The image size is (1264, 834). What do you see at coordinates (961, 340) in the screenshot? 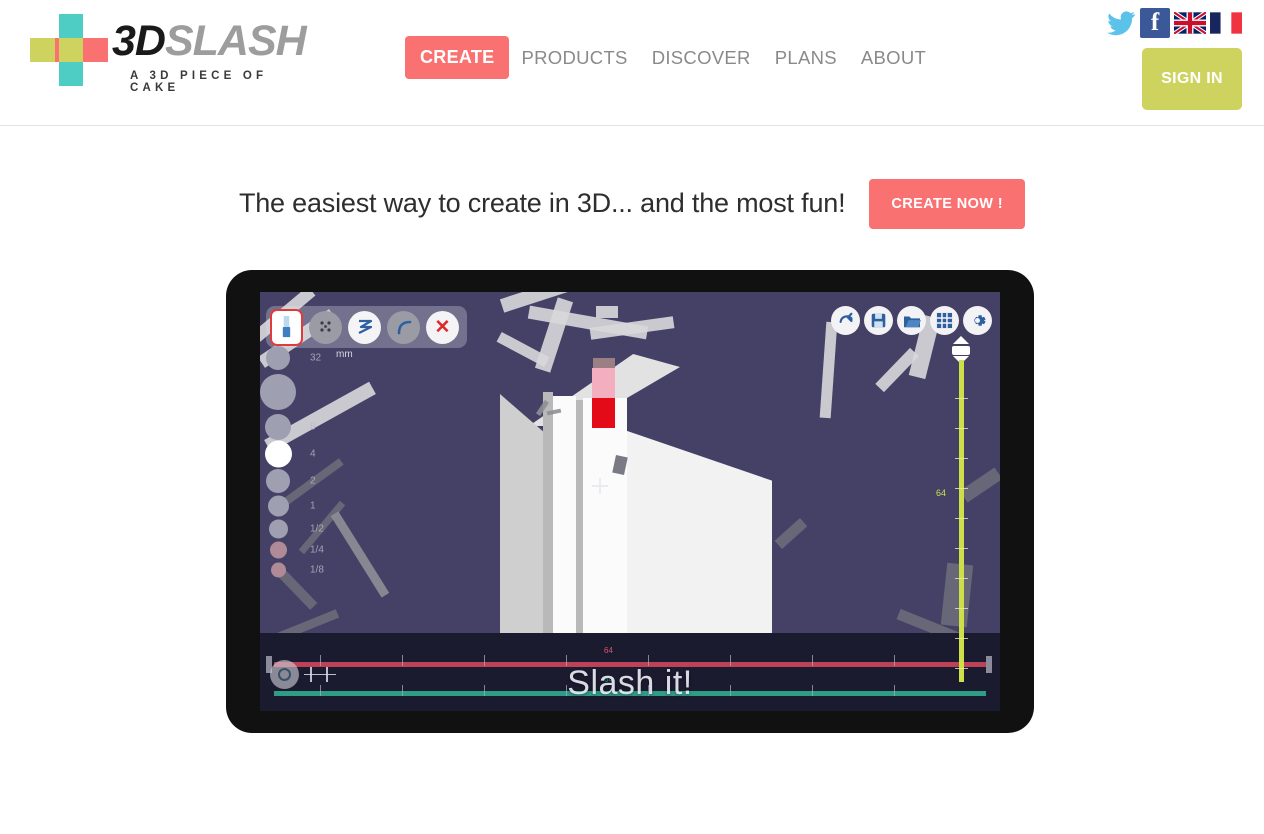
I see `ruler-arrow-up-icon` at bounding box center [961, 340].